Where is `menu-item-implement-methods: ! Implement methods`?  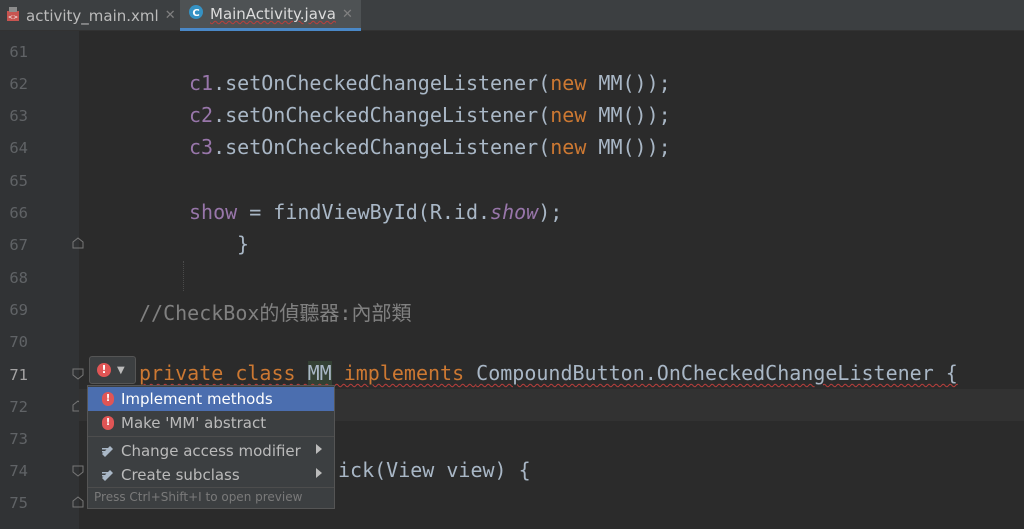 menu-item-implement-methods: ! Implement methods is located at coordinates (211, 399).